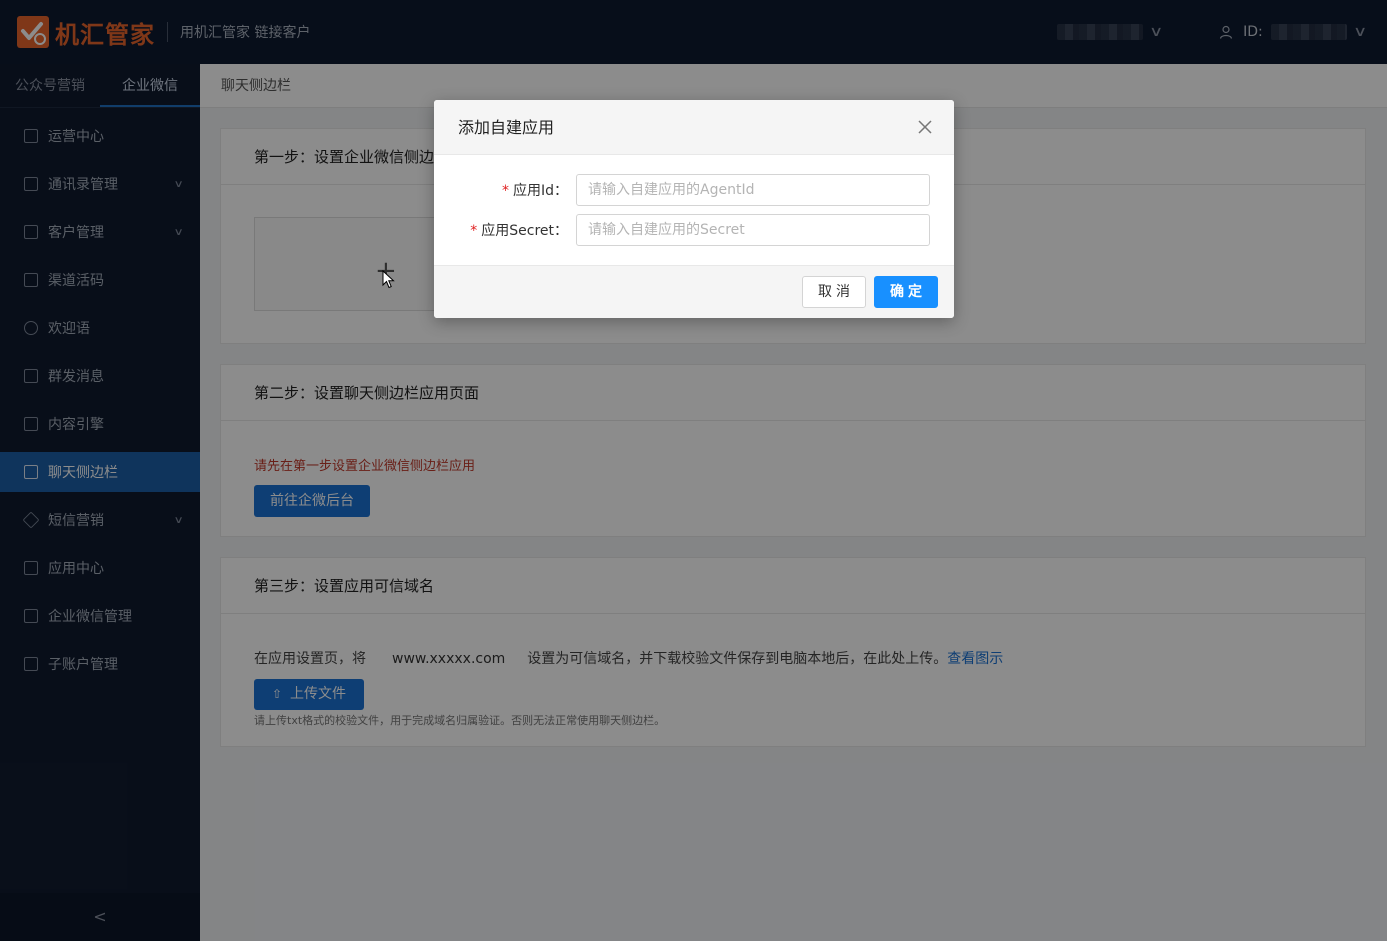  What do you see at coordinates (906, 292) in the screenshot?
I see `confirm-button: 确定` at bounding box center [906, 292].